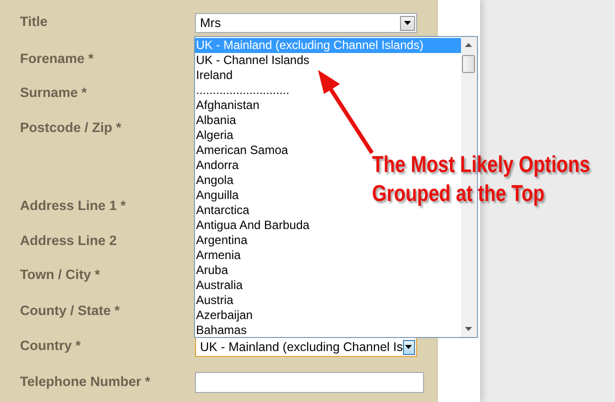 Image resolution: width=615 pixels, height=402 pixels. I want to click on dropdown-option: Anguilla, so click(218, 195).